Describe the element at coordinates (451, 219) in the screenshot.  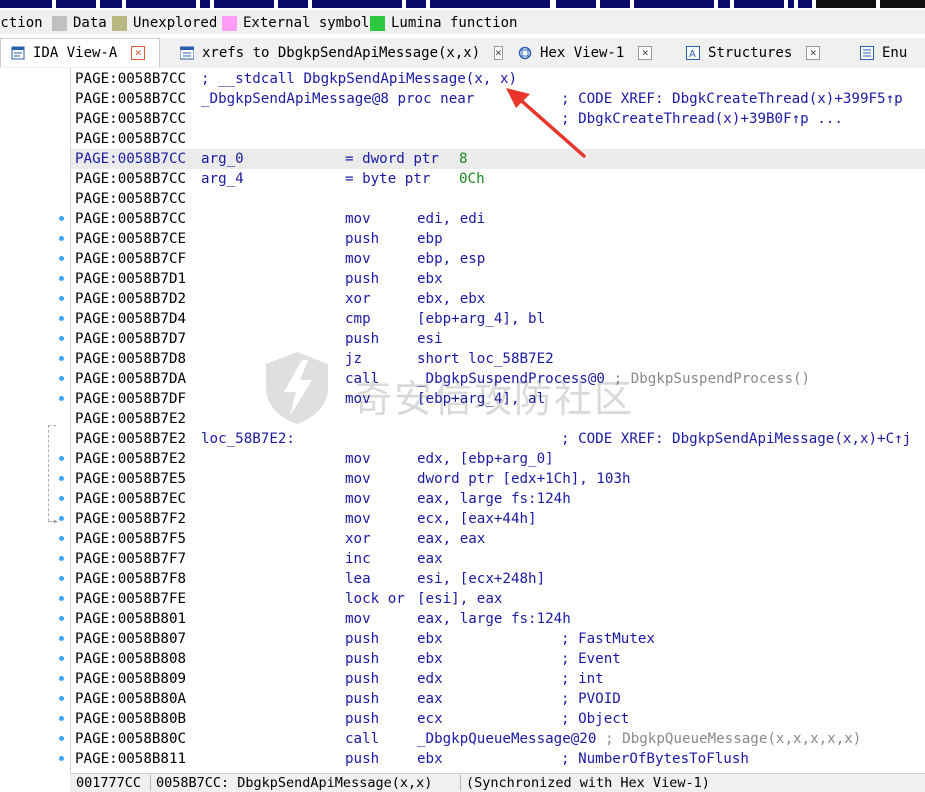
I see `operand: edi, edi` at that location.